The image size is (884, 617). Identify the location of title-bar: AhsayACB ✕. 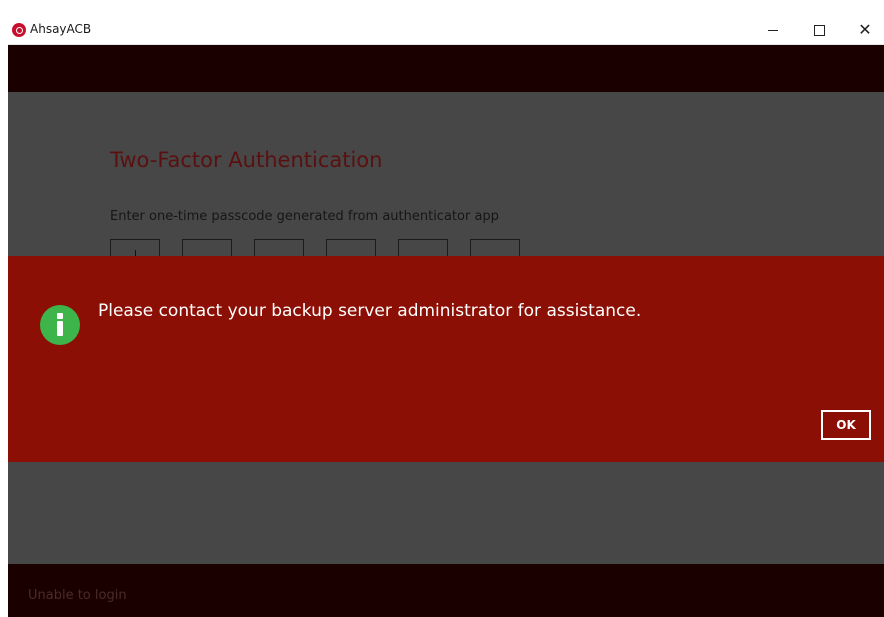
(446, 30).